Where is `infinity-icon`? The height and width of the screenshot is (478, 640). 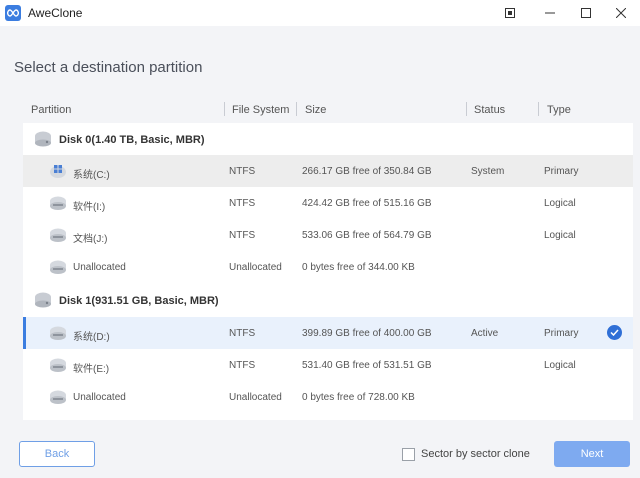 infinity-icon is located at coordinates (13, 13).